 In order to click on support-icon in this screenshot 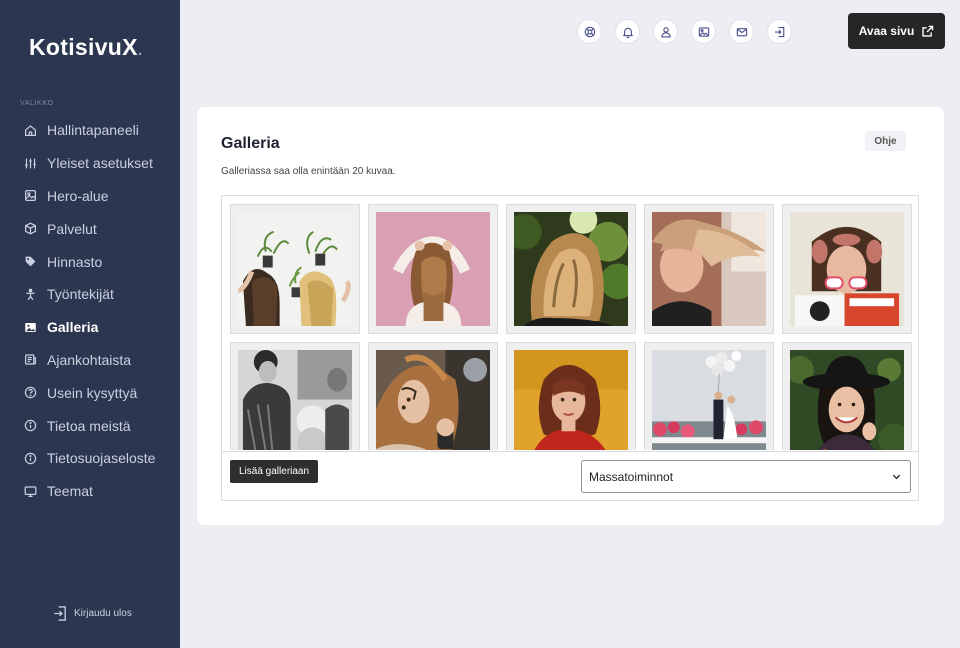, I will do `click(589, 31)`.